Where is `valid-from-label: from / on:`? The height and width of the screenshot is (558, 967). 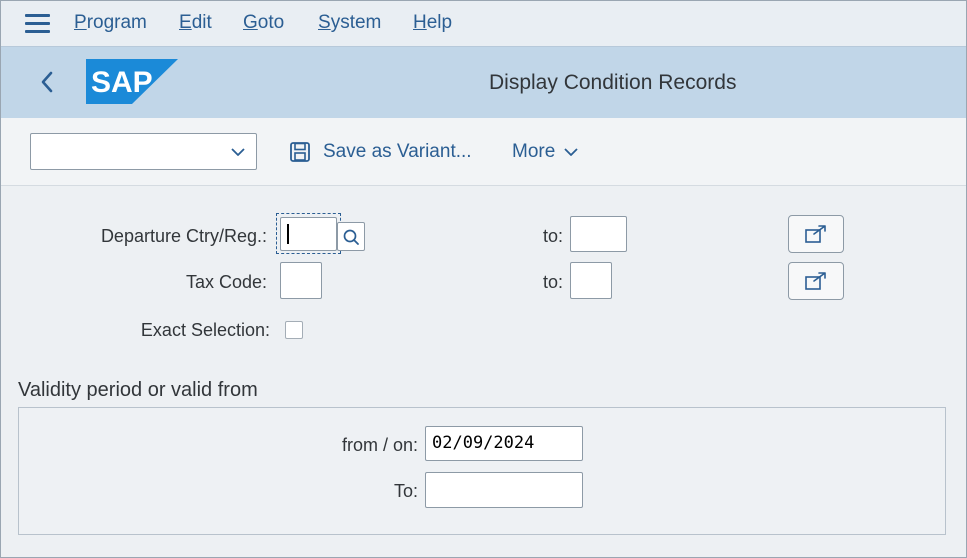 valid-from-label: from / on: is located at coordinates (379, 445).